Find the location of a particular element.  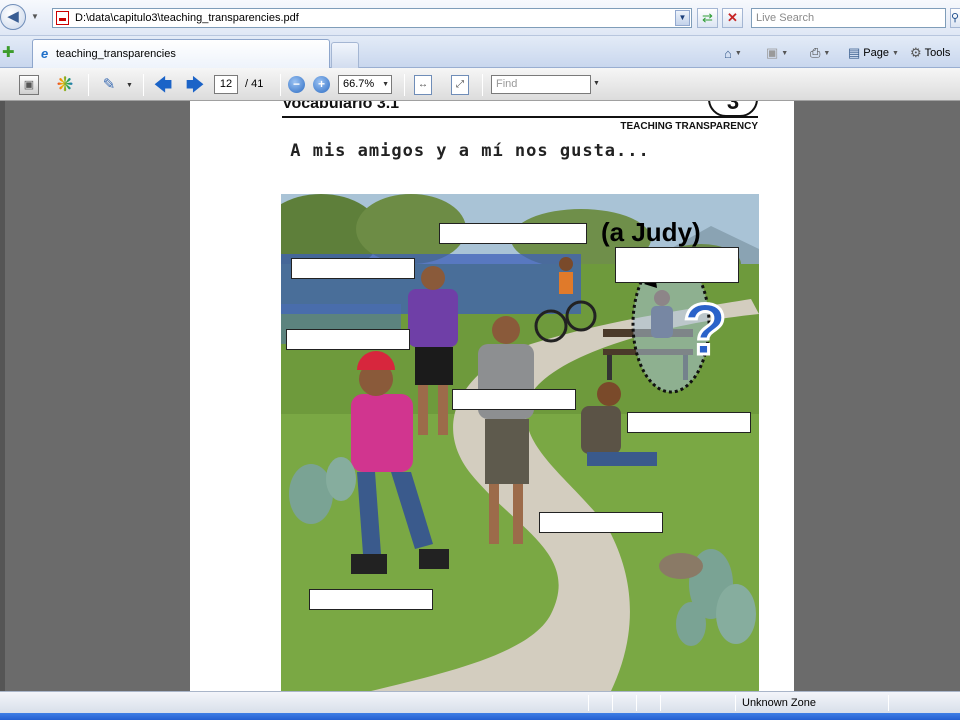

stop-button: ✕ is located at coordinates (732, 18).